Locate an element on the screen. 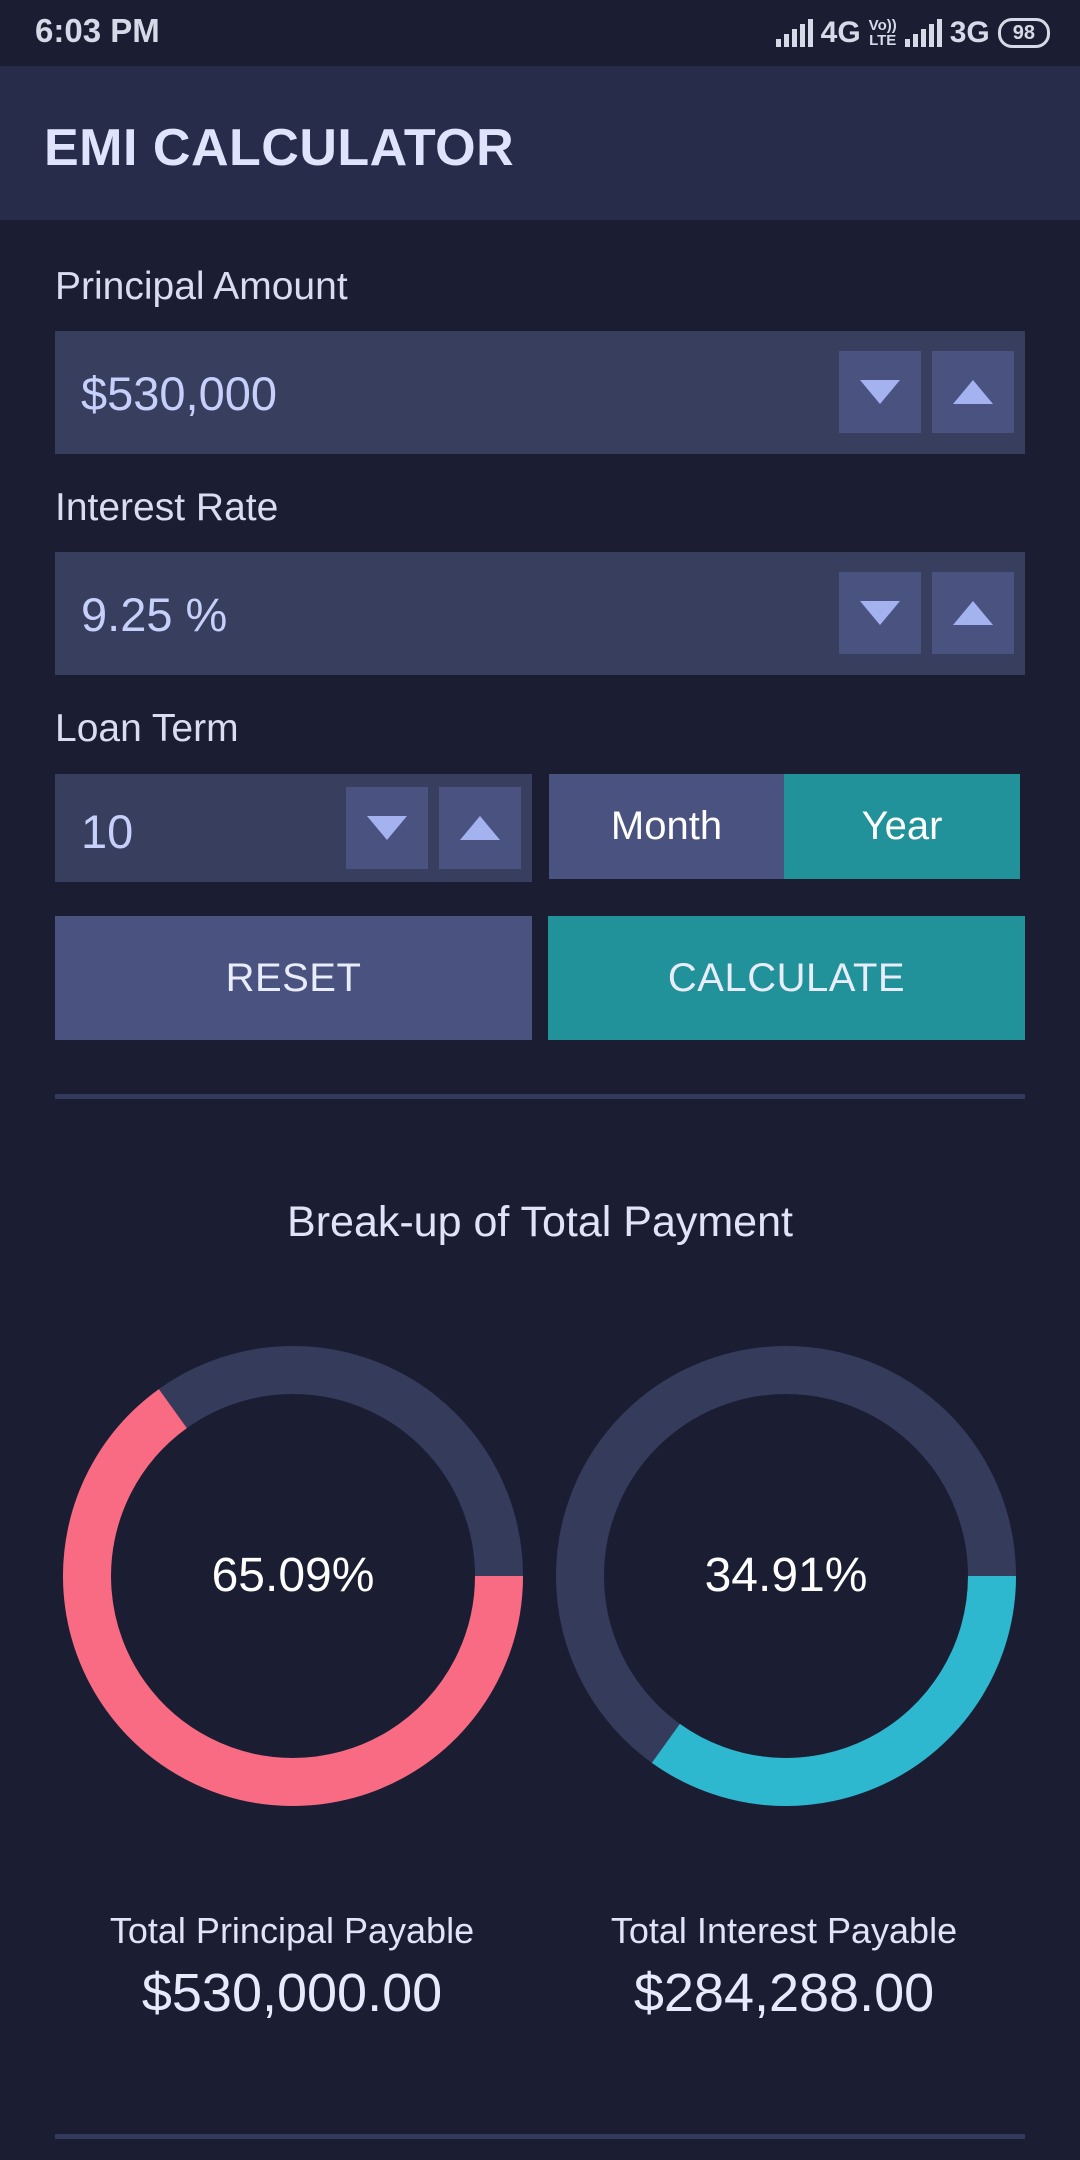 This screenshot has width=1080, height=2160. loan-term-increment-button is located at coordinates (480, 828).